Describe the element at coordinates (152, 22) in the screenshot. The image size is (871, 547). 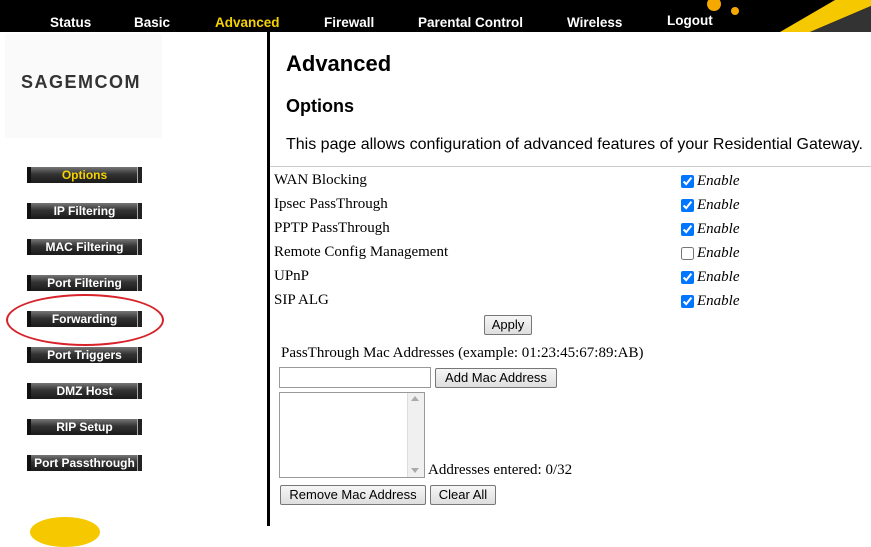
I see `tab-basic: Basic` at that location.